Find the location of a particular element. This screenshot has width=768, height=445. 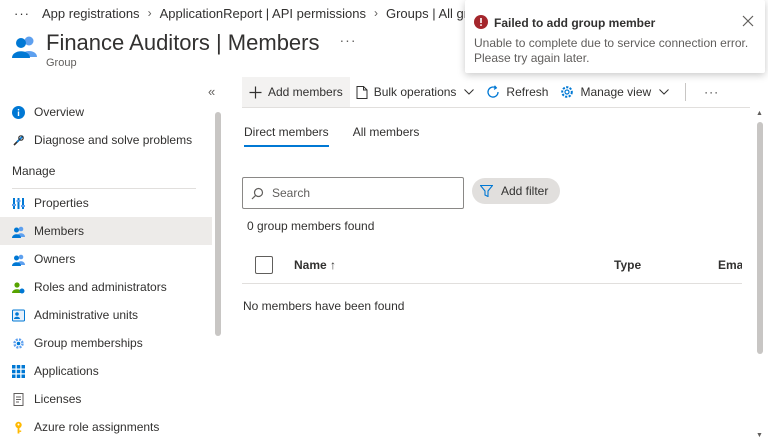

sidebar-item-label: Overview is located at coordinates (59, 112).